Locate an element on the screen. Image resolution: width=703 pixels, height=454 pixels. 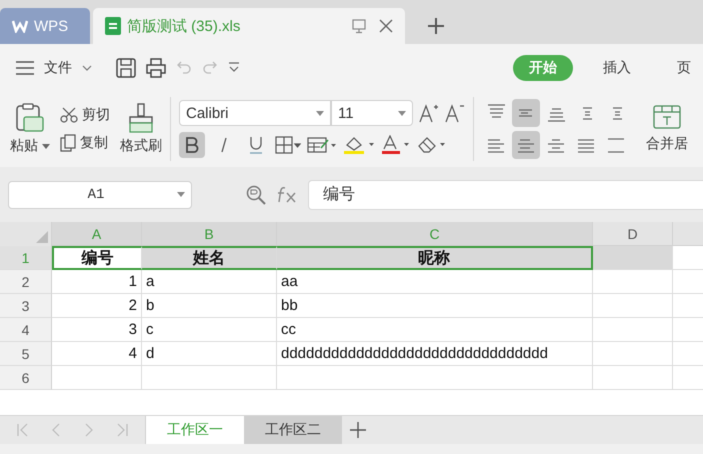
sheet-tab: 工作区二 is located at coordinates (293, 430).